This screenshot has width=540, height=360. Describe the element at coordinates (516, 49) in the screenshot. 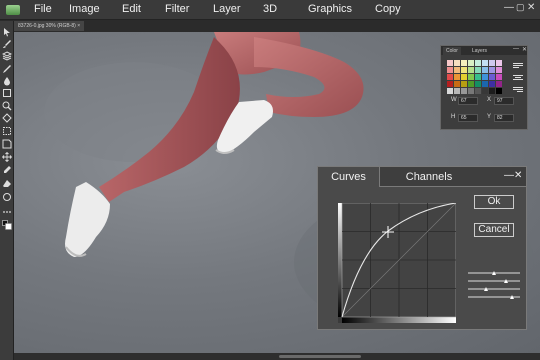

I see `panel-minimize-icon: —` at that location.